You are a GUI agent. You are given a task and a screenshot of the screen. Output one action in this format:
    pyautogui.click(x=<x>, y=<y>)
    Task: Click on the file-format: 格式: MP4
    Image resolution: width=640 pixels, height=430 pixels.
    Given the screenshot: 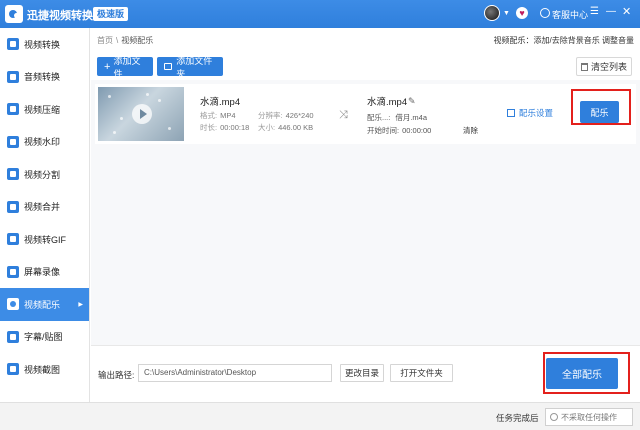 What is the action you would take?
    pyautogui.click(x=218, y=115)
    